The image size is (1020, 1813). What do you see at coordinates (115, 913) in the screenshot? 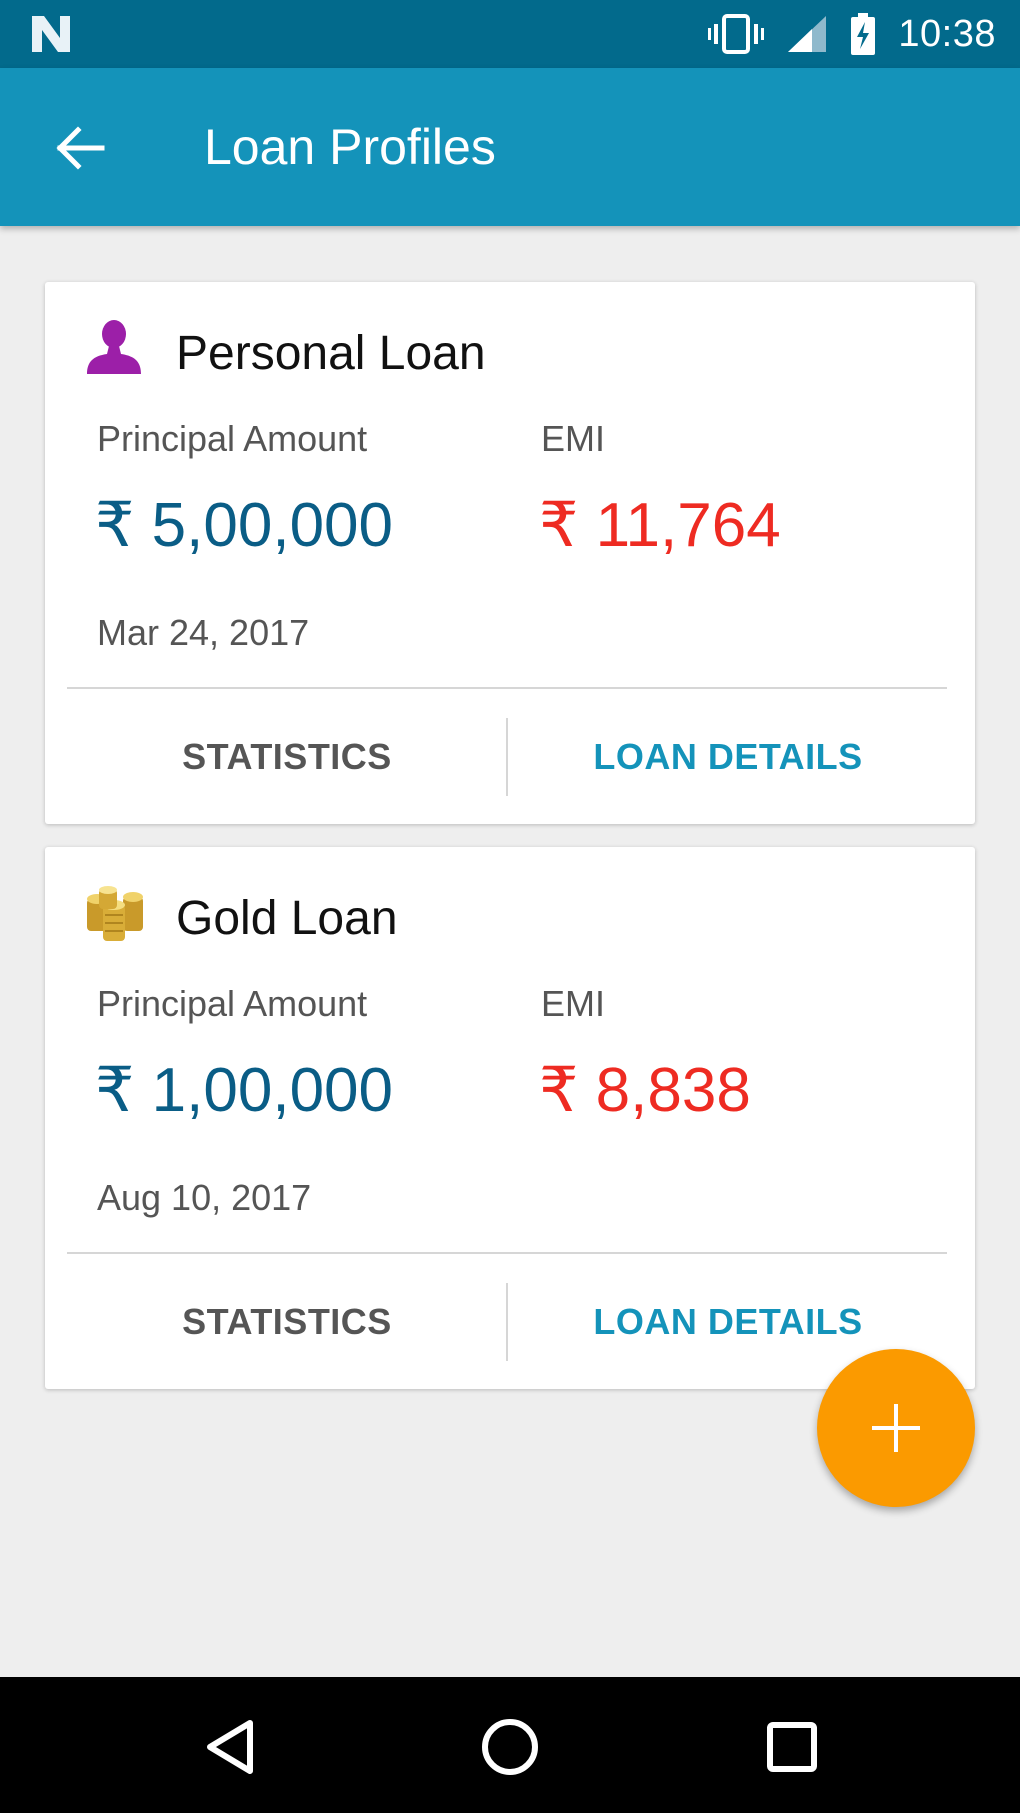
I see `gold-coins-icon` at bounding box center [115, 913].